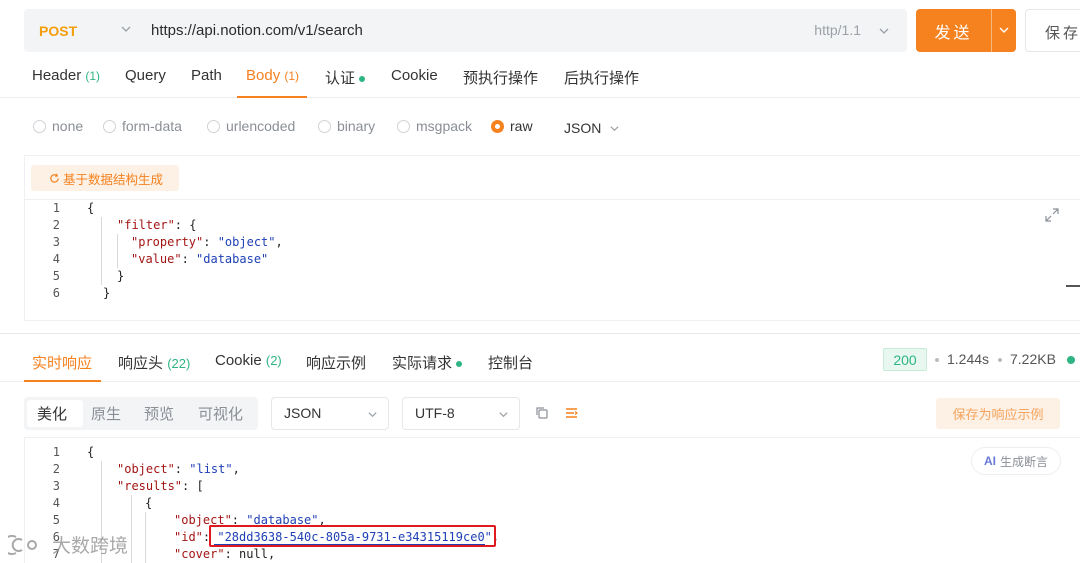 The width and height of the screenshot is (1080, 563). Describe the element at coordinates (105, 178) in the screenshot. I see `generate-from-schema-button: 基于数据结构生成` at that location.